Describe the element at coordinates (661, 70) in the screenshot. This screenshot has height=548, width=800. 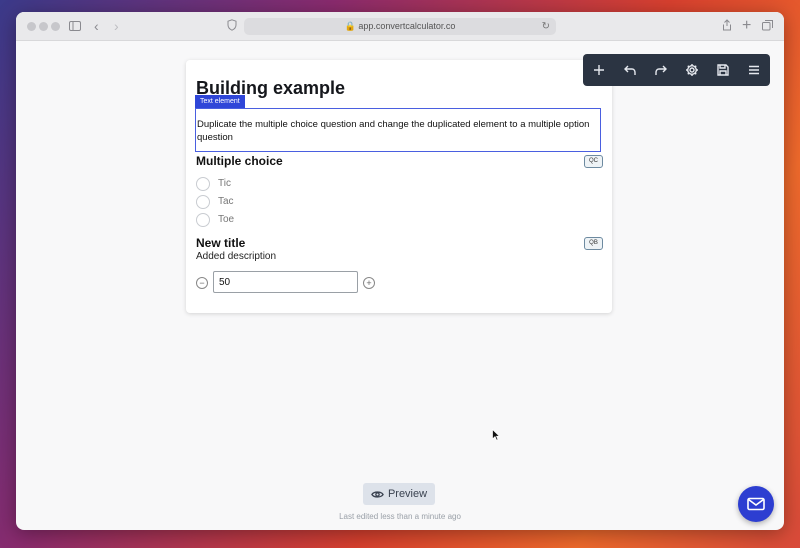
I see `redo-icon` at that location.